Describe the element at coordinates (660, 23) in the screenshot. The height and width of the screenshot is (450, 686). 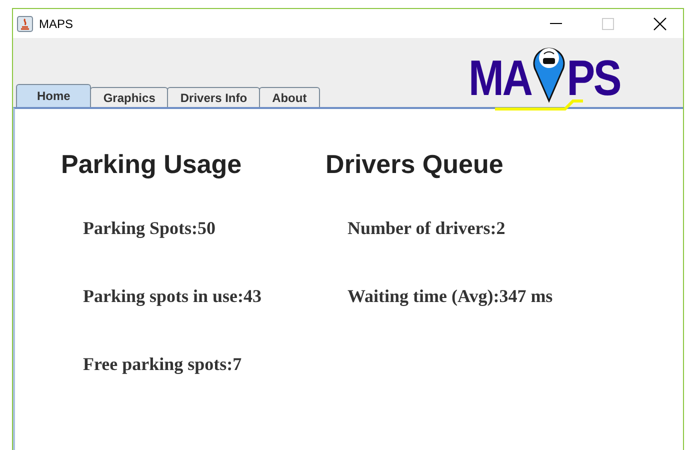
I see `close-icon` at that location.